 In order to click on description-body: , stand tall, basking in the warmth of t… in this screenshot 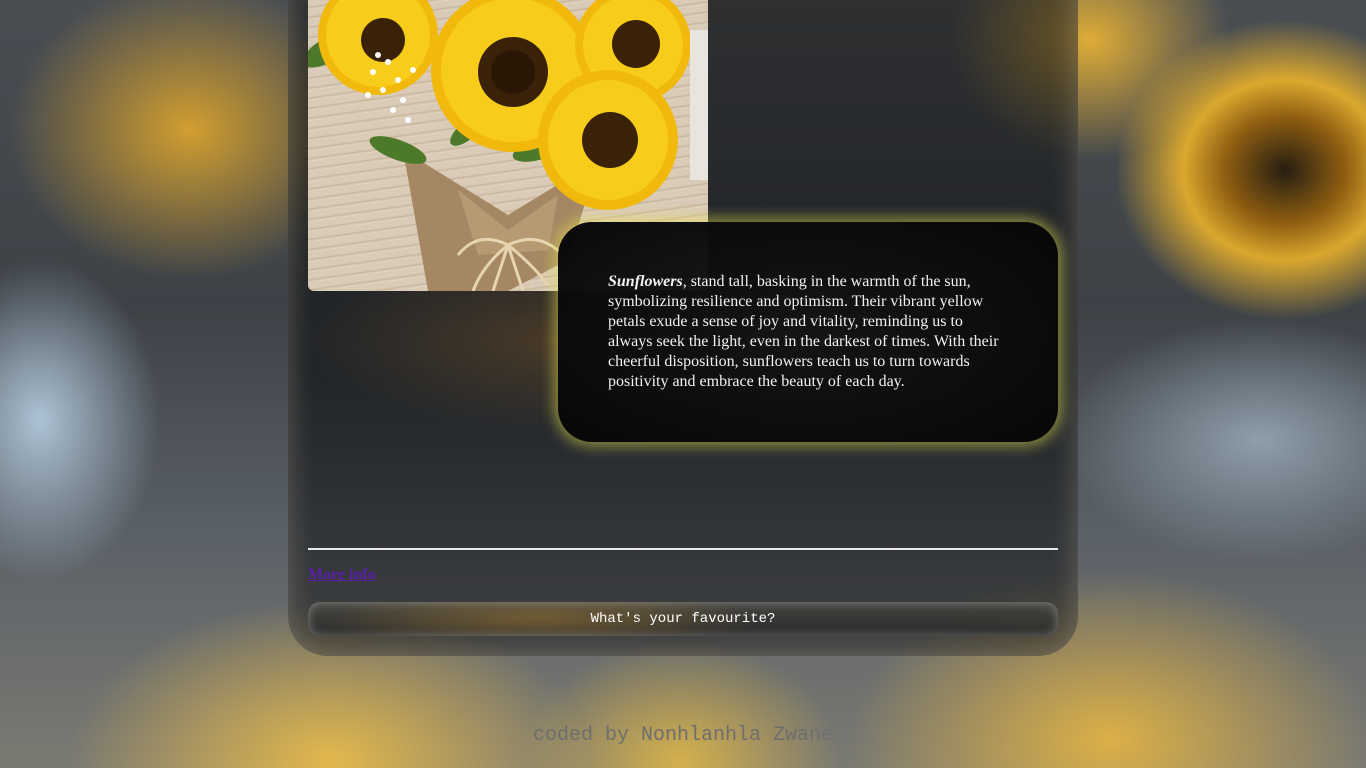, I will do `click(803, 331)`.